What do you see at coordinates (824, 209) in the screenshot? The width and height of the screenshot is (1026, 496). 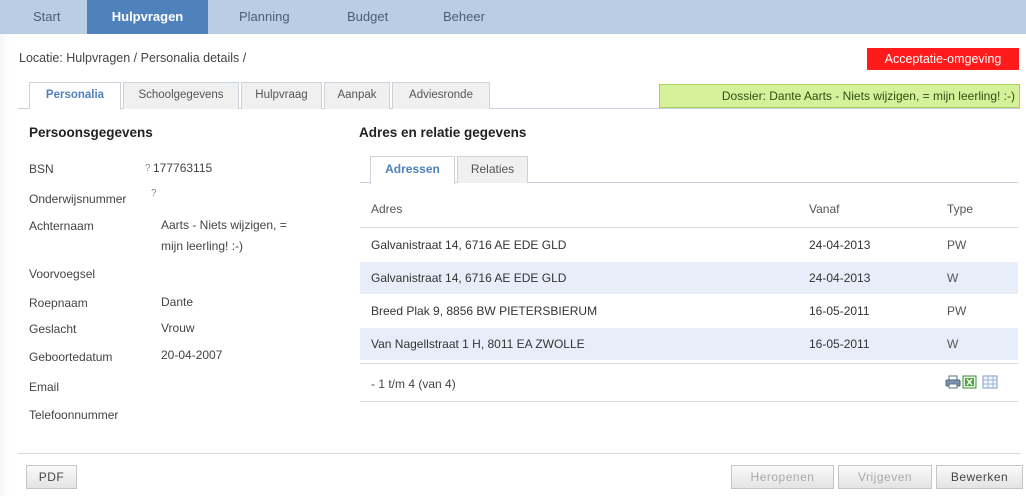 I see `column-header-vanaf: Vanaf` at bounding box center [824, 209].